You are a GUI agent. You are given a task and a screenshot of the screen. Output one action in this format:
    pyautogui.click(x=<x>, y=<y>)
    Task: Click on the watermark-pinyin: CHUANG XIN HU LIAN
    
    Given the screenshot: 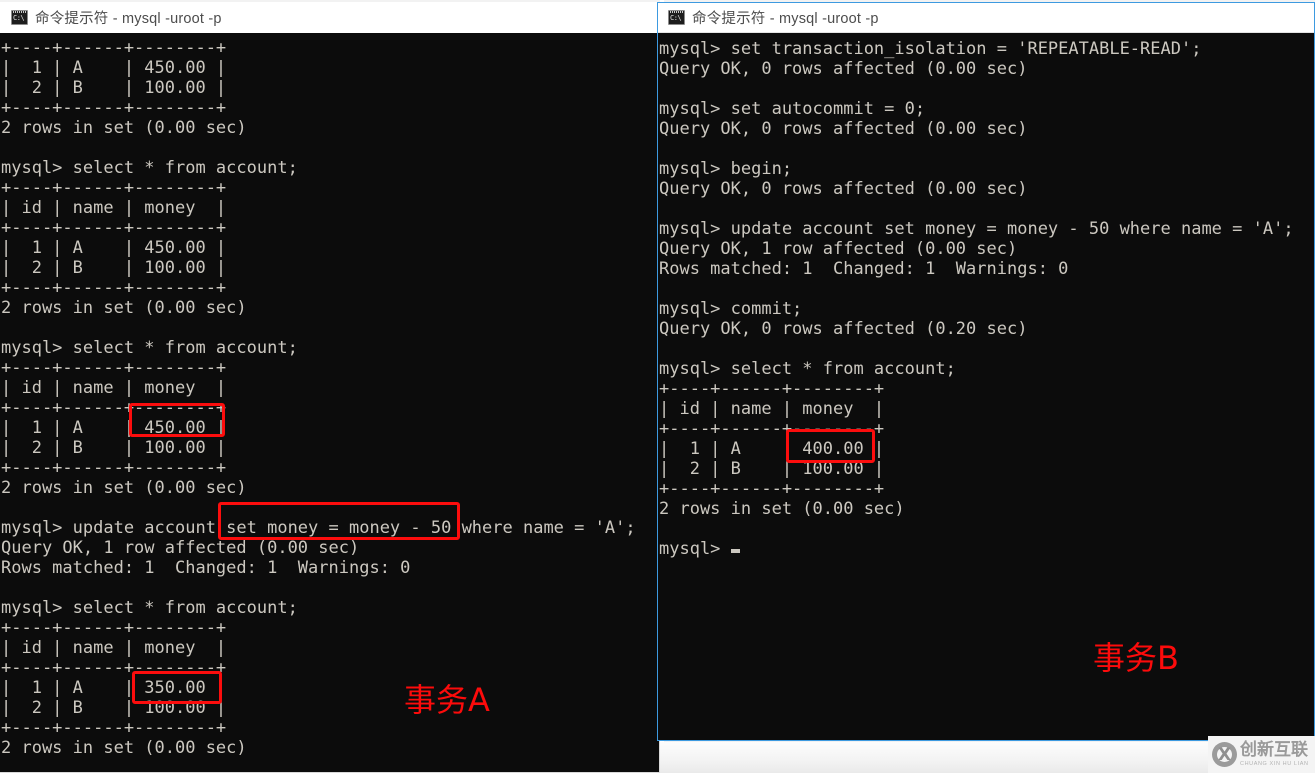 What is the action you would take?
    pyautogui.click(x=1274, y=763)
    